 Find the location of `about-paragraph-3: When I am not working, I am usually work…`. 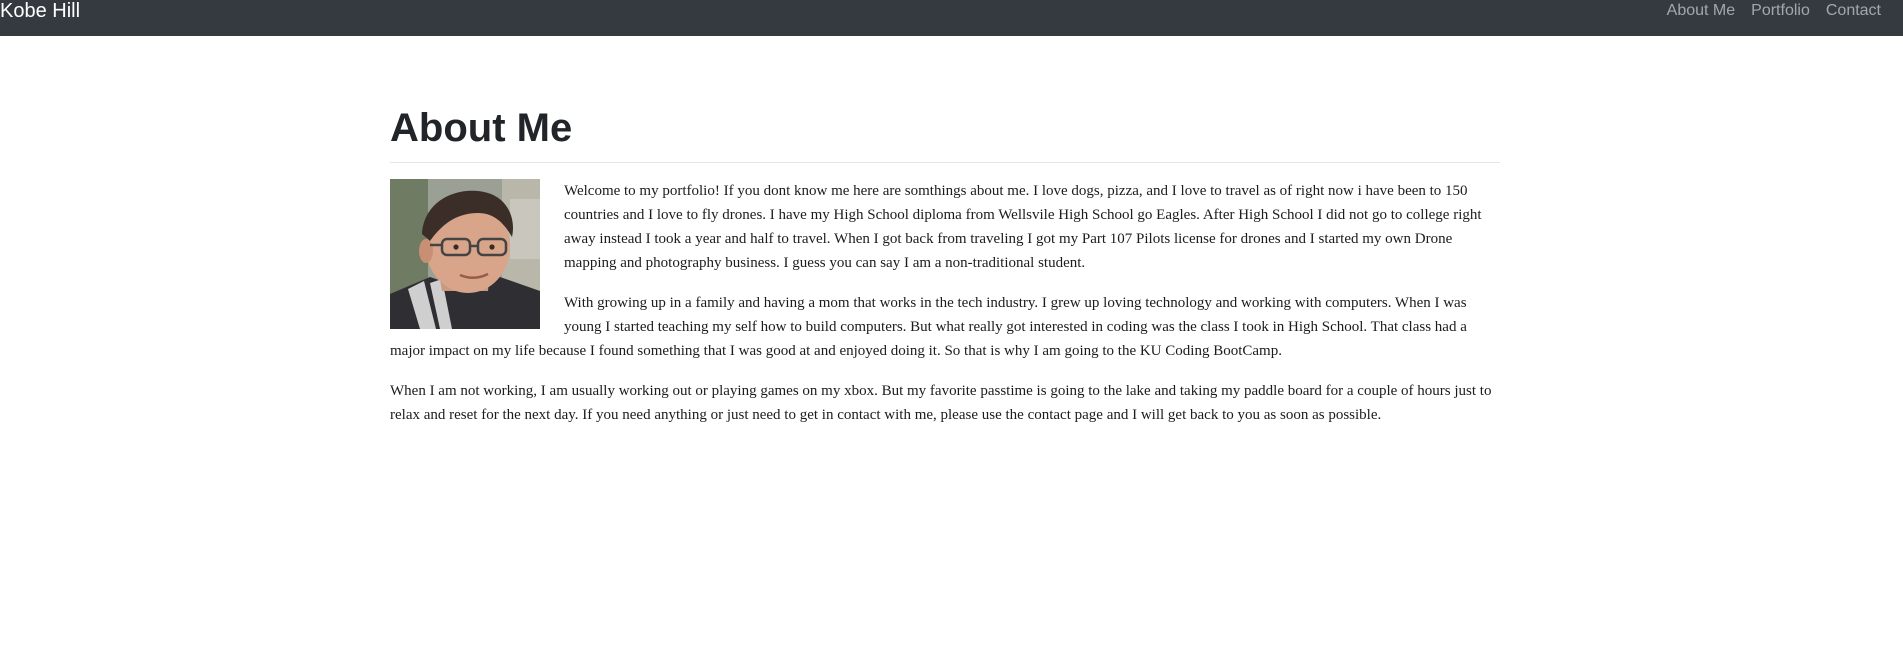

about-paragraph-3: When I am not working, I am usually work… is located at coordinates (941, 403).